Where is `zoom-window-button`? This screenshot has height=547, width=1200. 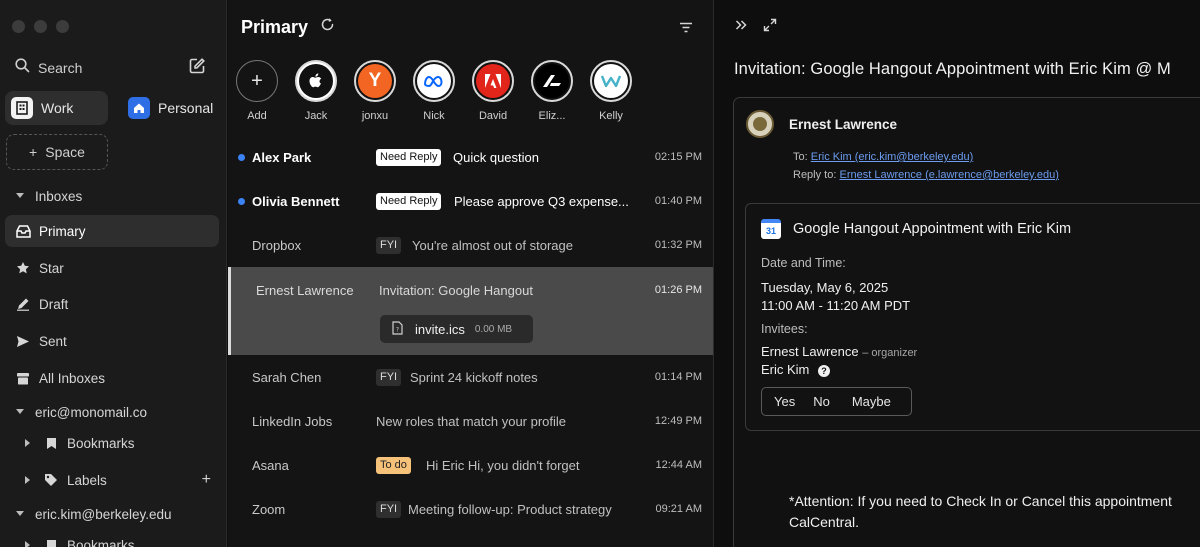 zoom-window-button is located at coordinates (62, 26).